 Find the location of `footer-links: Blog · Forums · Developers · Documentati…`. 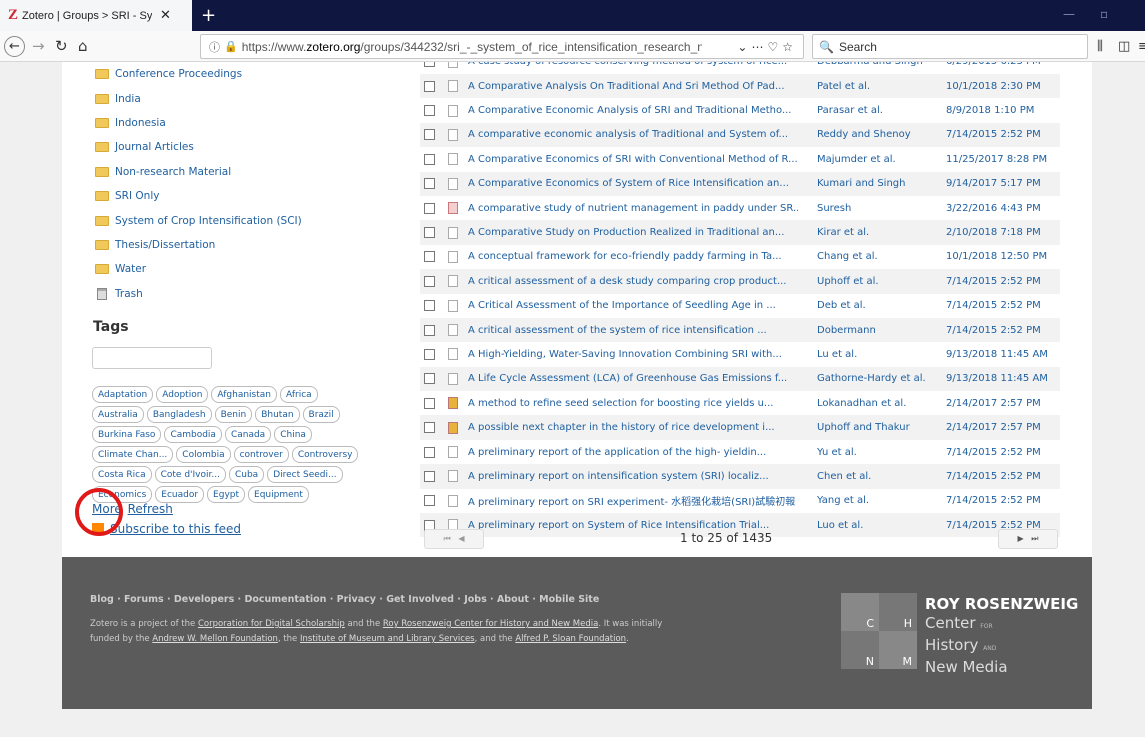

footer-links: Blog · Forums · Developers · Documentati… is located at coordinates (344, 599).